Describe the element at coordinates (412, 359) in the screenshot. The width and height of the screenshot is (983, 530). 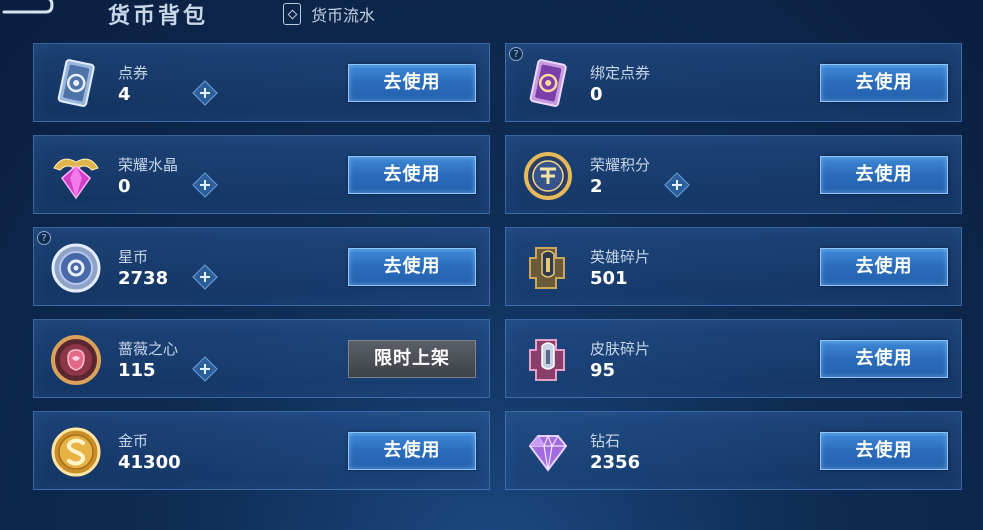
I see `limited-time-button: 限时上架` at that location.